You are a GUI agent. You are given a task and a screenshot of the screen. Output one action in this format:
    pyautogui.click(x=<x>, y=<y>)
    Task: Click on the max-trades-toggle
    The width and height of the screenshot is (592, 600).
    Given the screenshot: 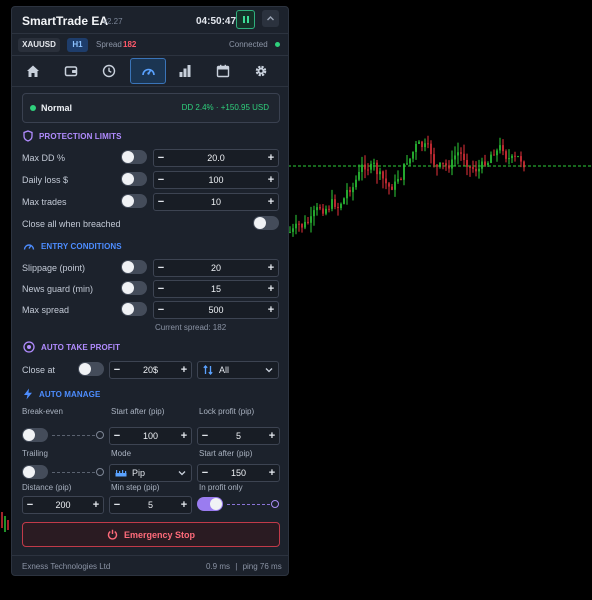 What is the action you would take?
    pyautogui.click(x=134, y=201)
    